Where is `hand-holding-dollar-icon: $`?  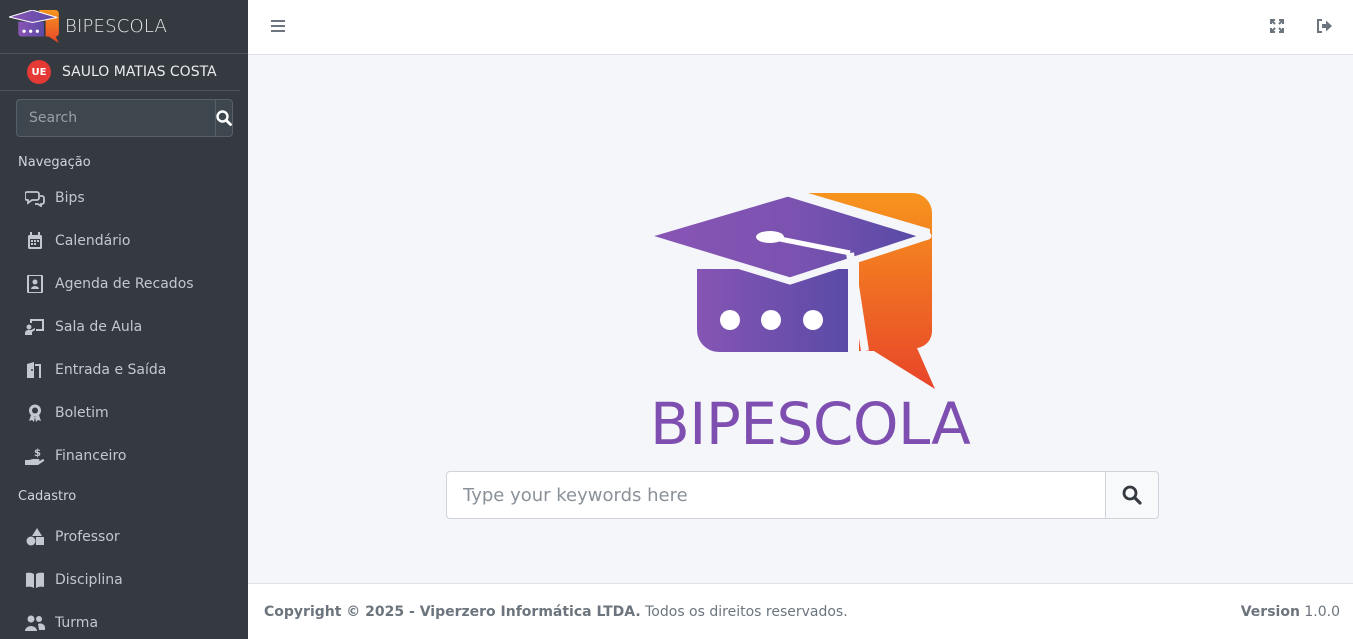 hand-holding-dollar-icon: $ is located at coordinates (35, 456).